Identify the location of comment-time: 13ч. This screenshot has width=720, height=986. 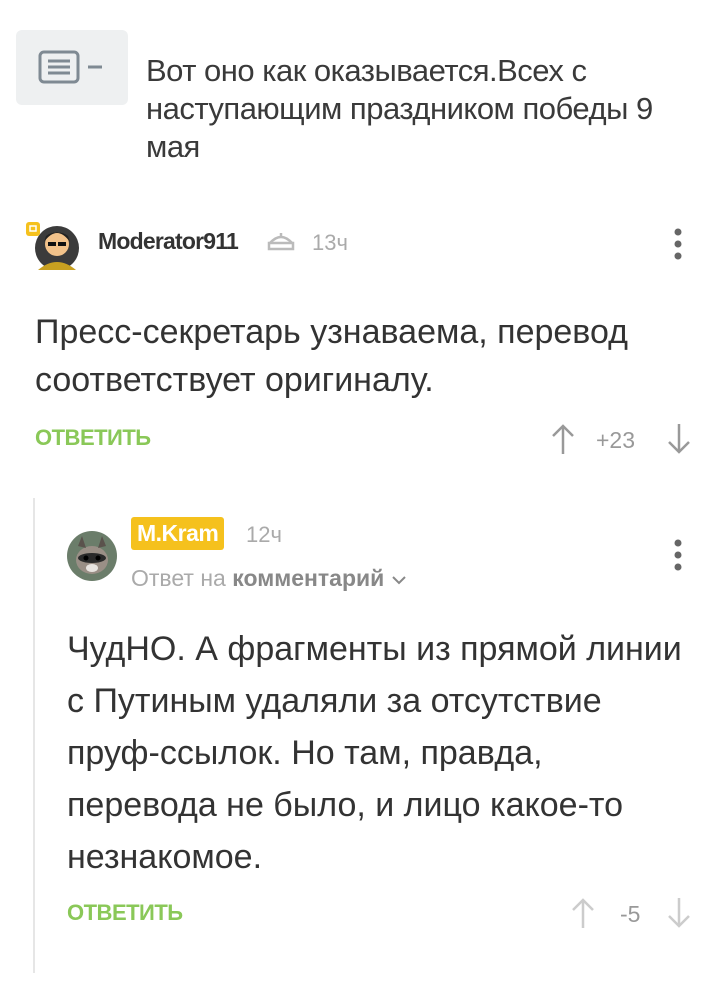
(330, 242).